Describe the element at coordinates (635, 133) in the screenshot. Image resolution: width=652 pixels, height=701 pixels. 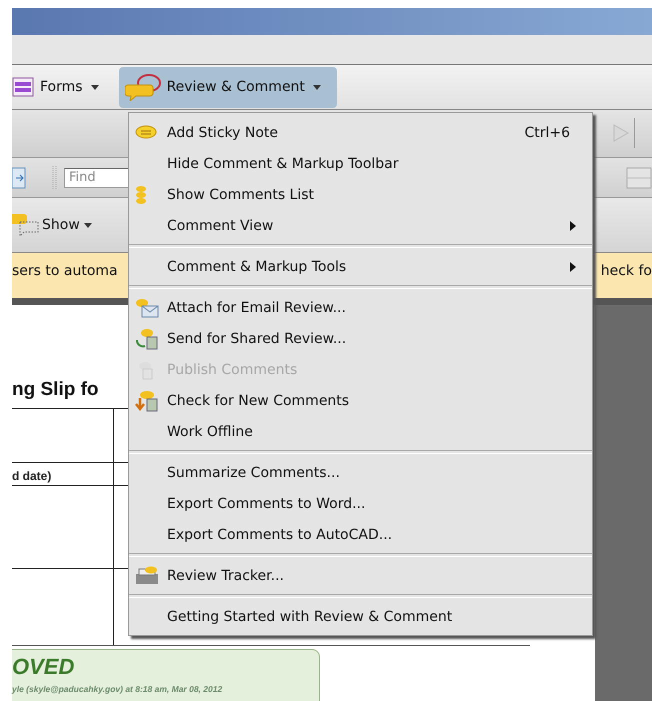
I see `separator-icon` at that location.